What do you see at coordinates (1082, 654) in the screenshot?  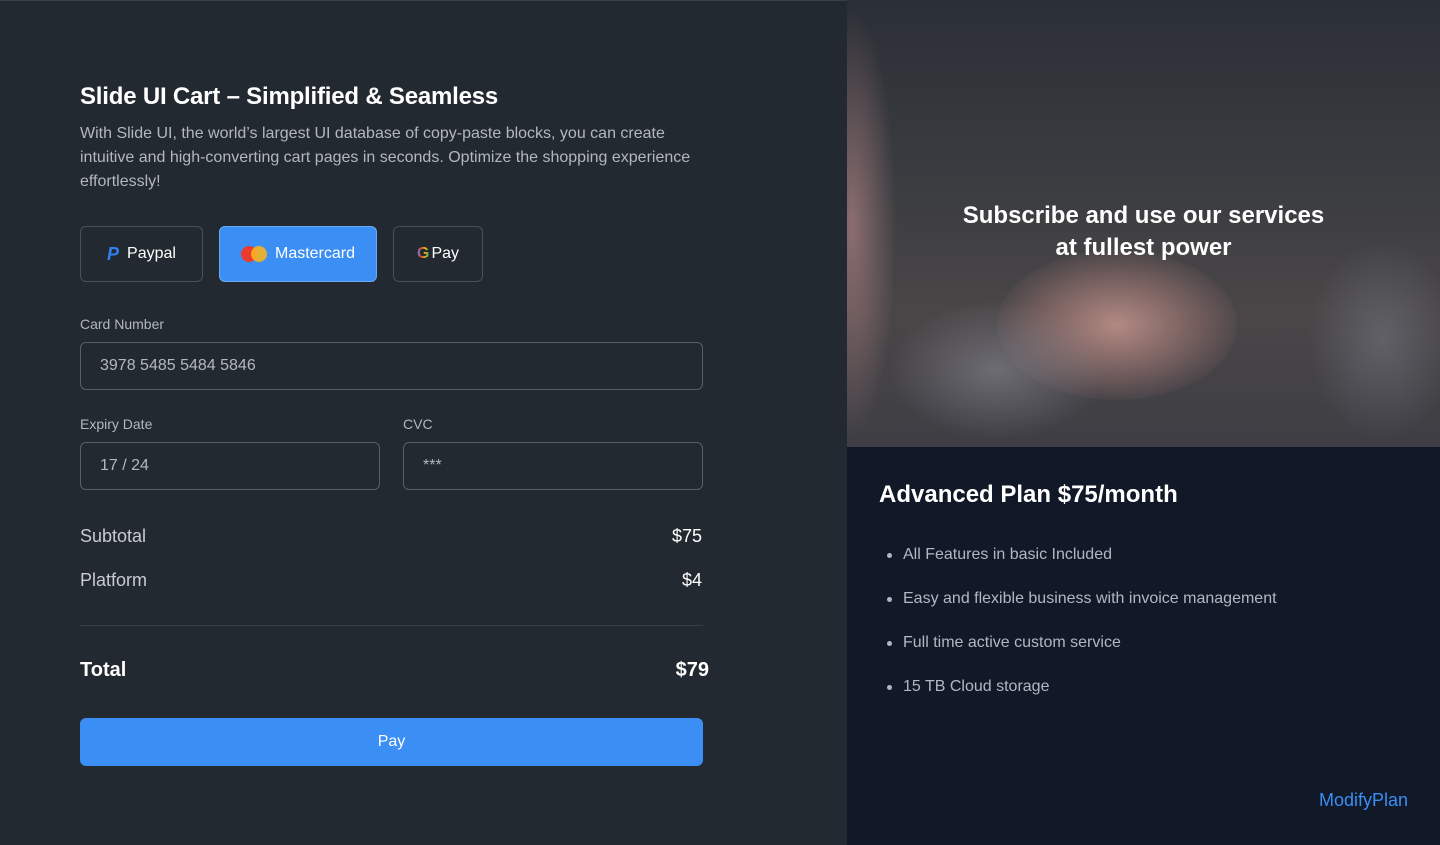 I see `list-item: Full time active custom service` at bounding box center [1082, 654].